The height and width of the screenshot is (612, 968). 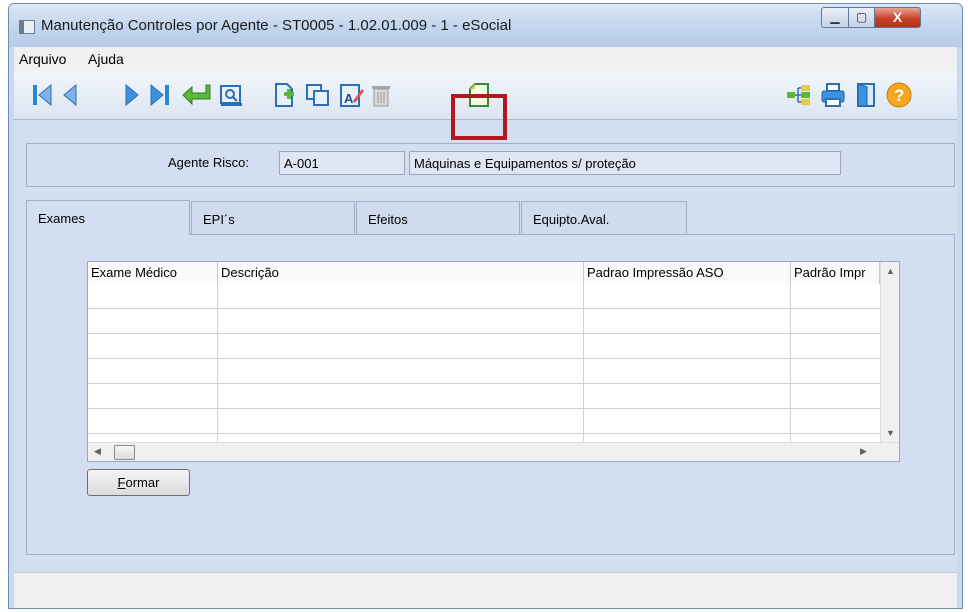 I want to click on close-button: X, so click(x=897, y=17).